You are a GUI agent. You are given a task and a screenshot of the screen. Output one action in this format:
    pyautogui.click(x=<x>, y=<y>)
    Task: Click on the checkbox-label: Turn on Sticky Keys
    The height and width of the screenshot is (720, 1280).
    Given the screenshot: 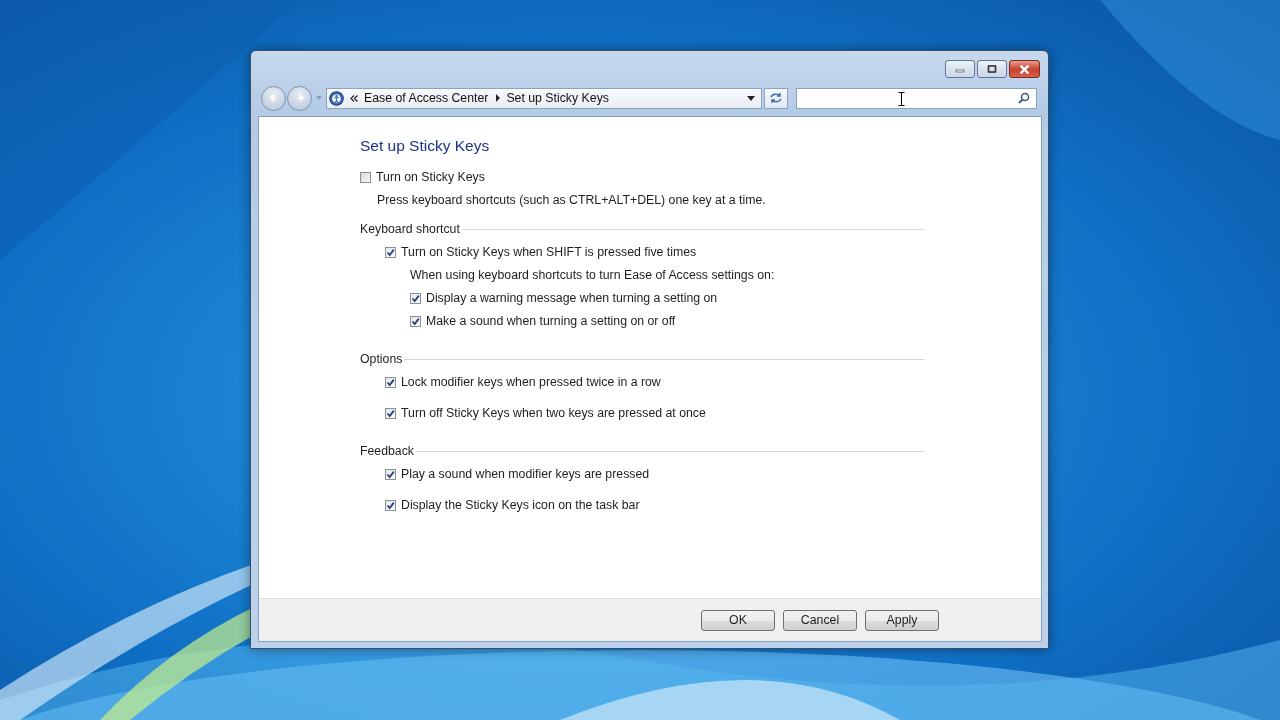 What is the action you would take?
    pyautogui.click(x=430, y=177)
    